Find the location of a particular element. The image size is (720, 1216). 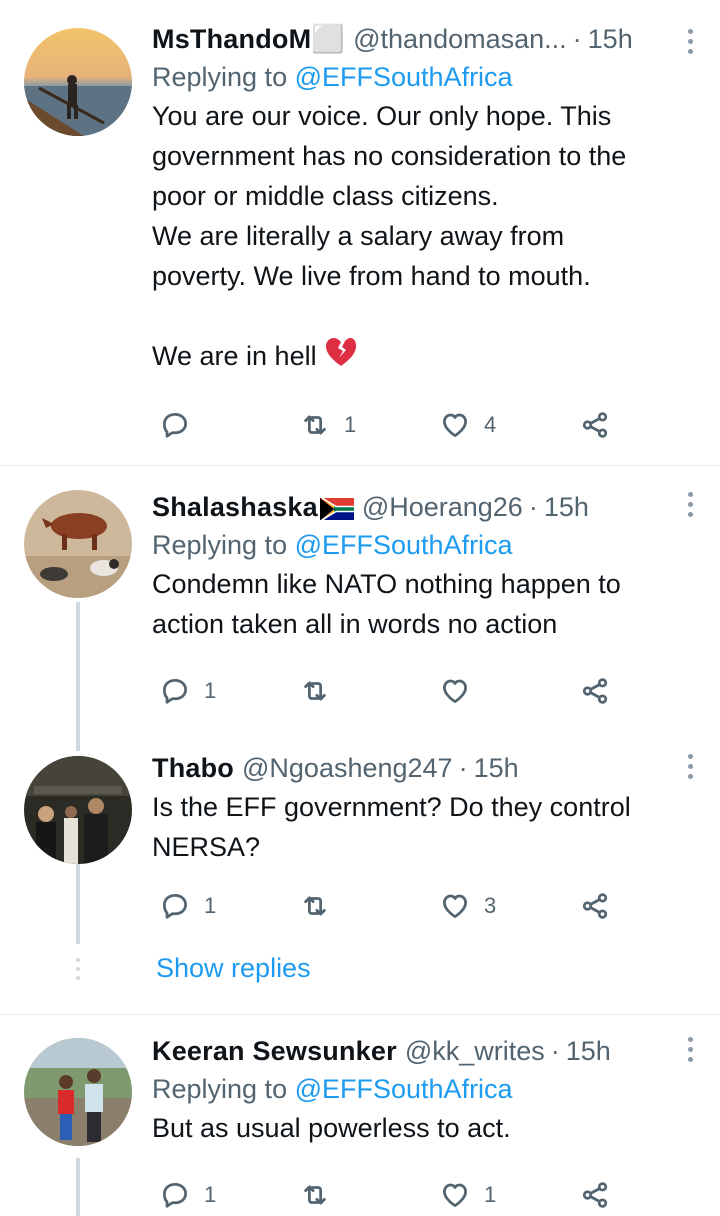

tweet-header: Keeran Sewsunker @kk_writes · 15h is located at coordinates (426, 1051).